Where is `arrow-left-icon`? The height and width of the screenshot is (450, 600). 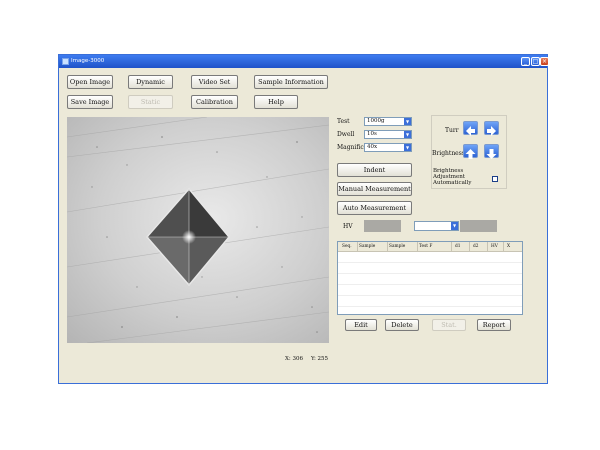
arrow-left-icon is located at coordinates (470, 131).